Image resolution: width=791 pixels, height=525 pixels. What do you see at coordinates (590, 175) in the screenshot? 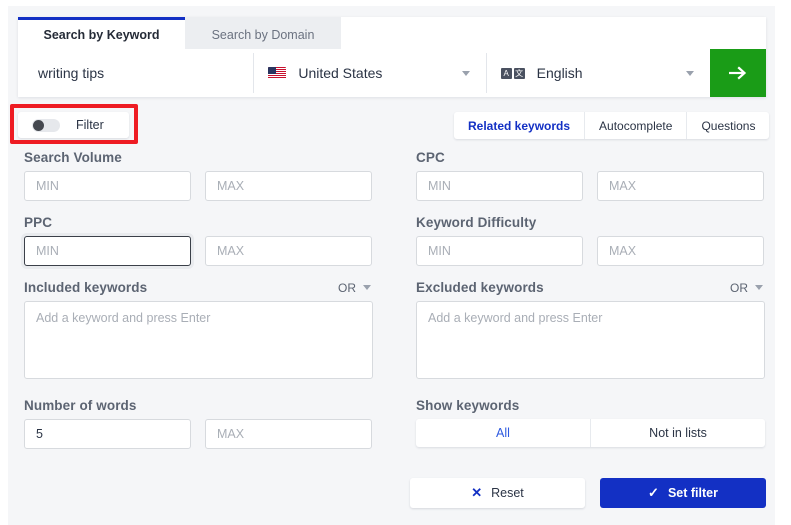
I see `filter-cpc: CPC` at bounding box center [590, 175].